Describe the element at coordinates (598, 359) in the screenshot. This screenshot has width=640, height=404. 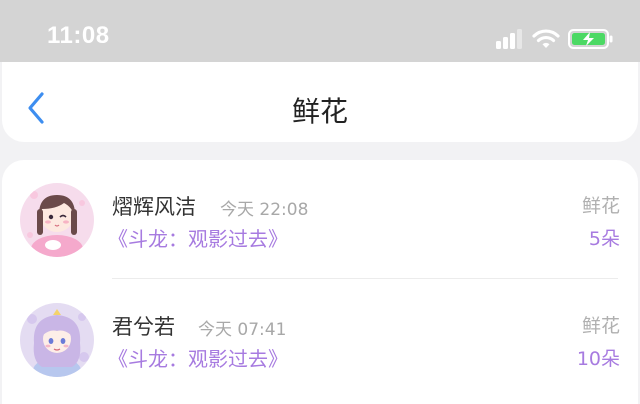
I see `gift-count: 10朵` at that location.